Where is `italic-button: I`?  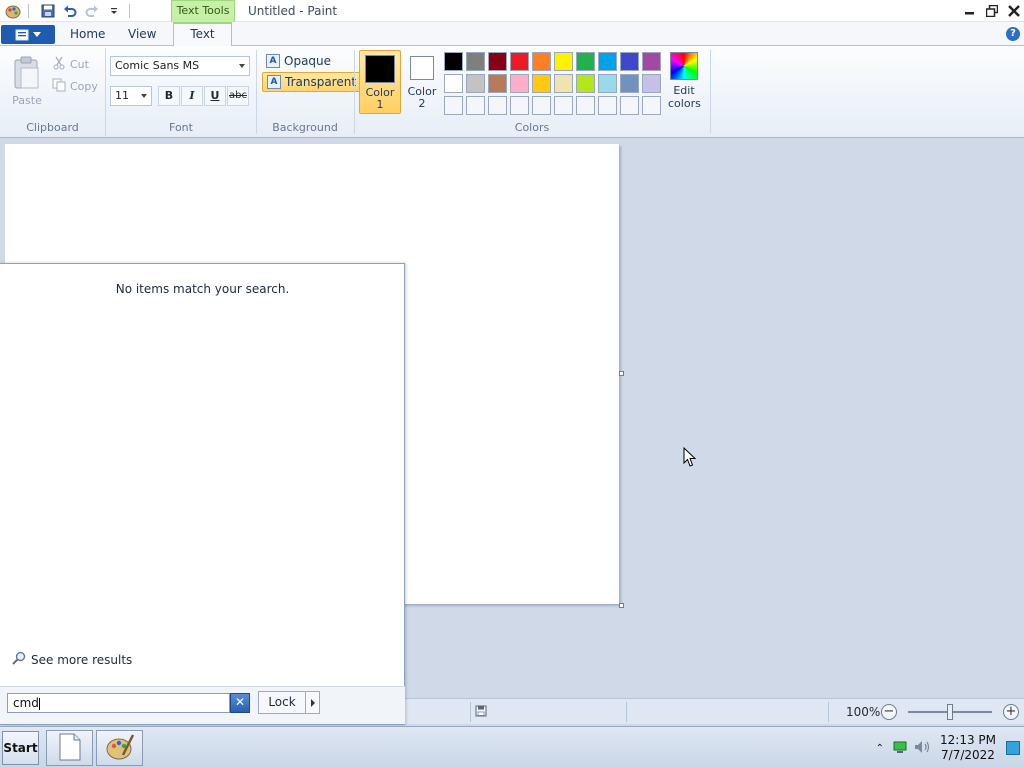 italic-button: I is located at coordinates (192, 96).